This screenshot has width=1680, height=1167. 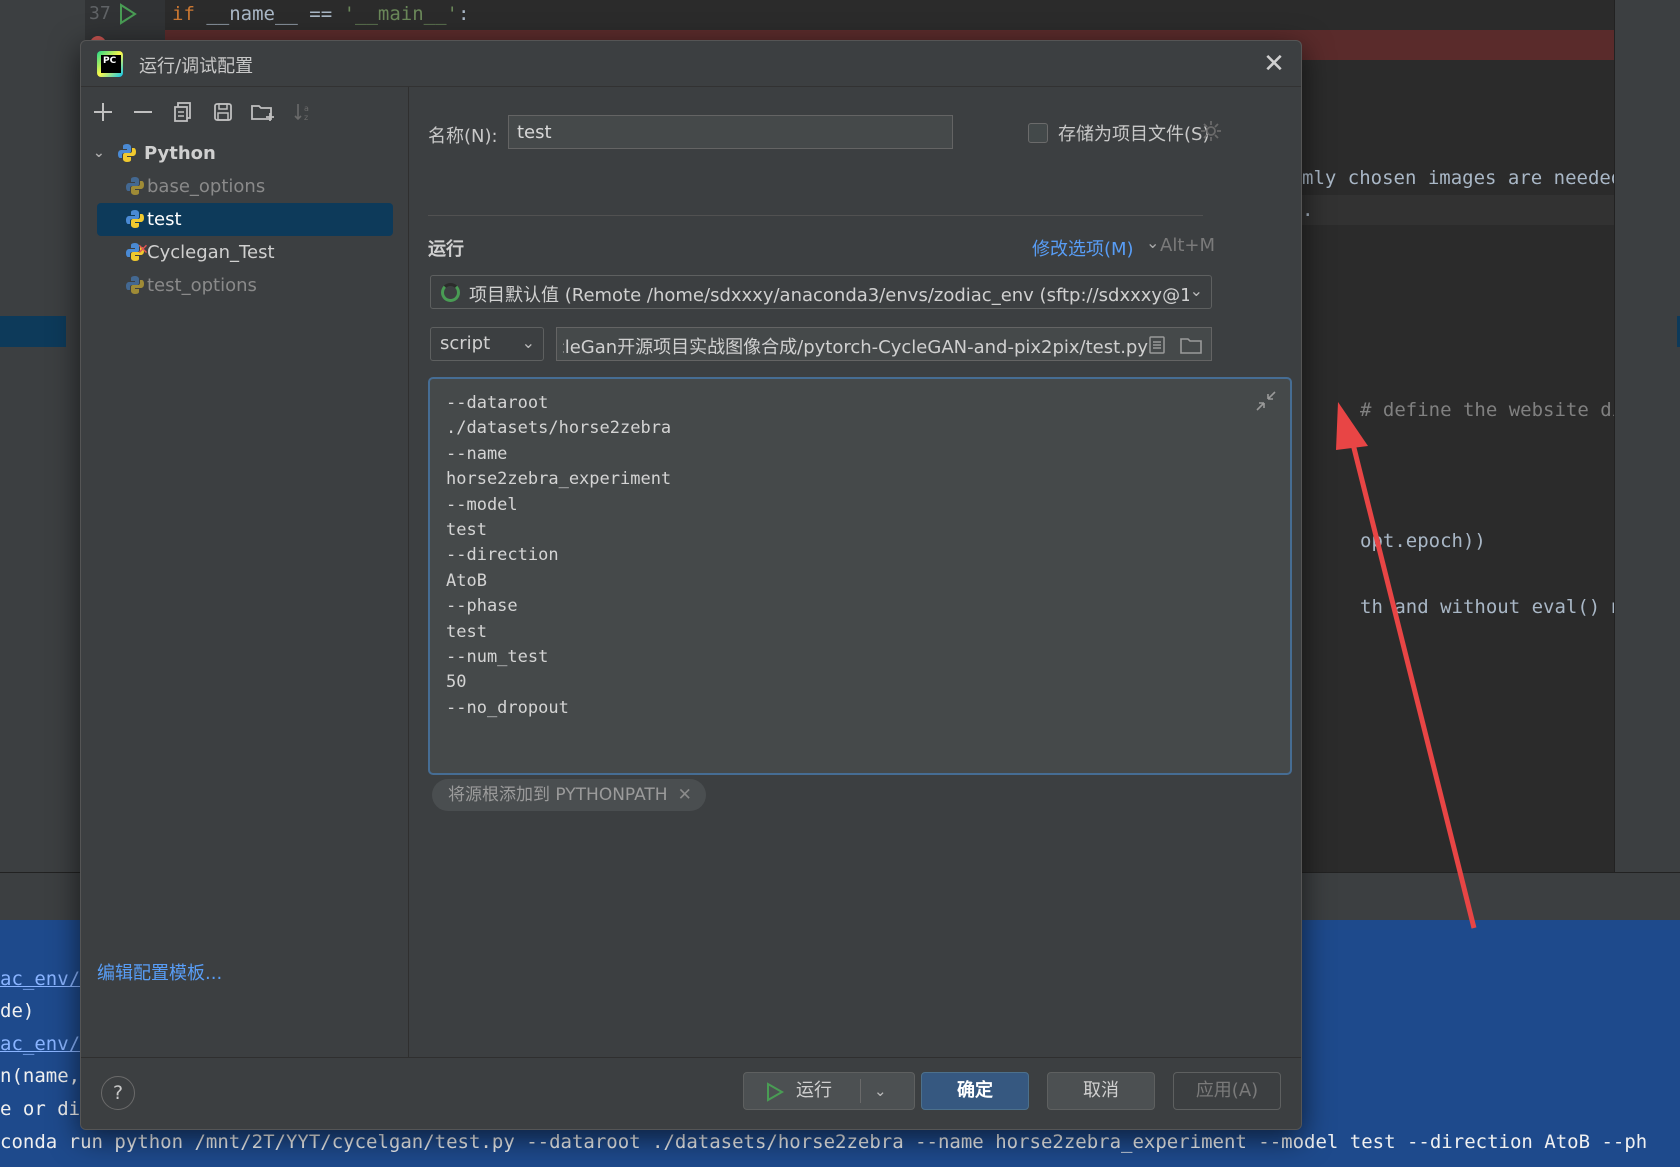 I want to click on terminal-line: n(name,, so click(x=40, y=1076).